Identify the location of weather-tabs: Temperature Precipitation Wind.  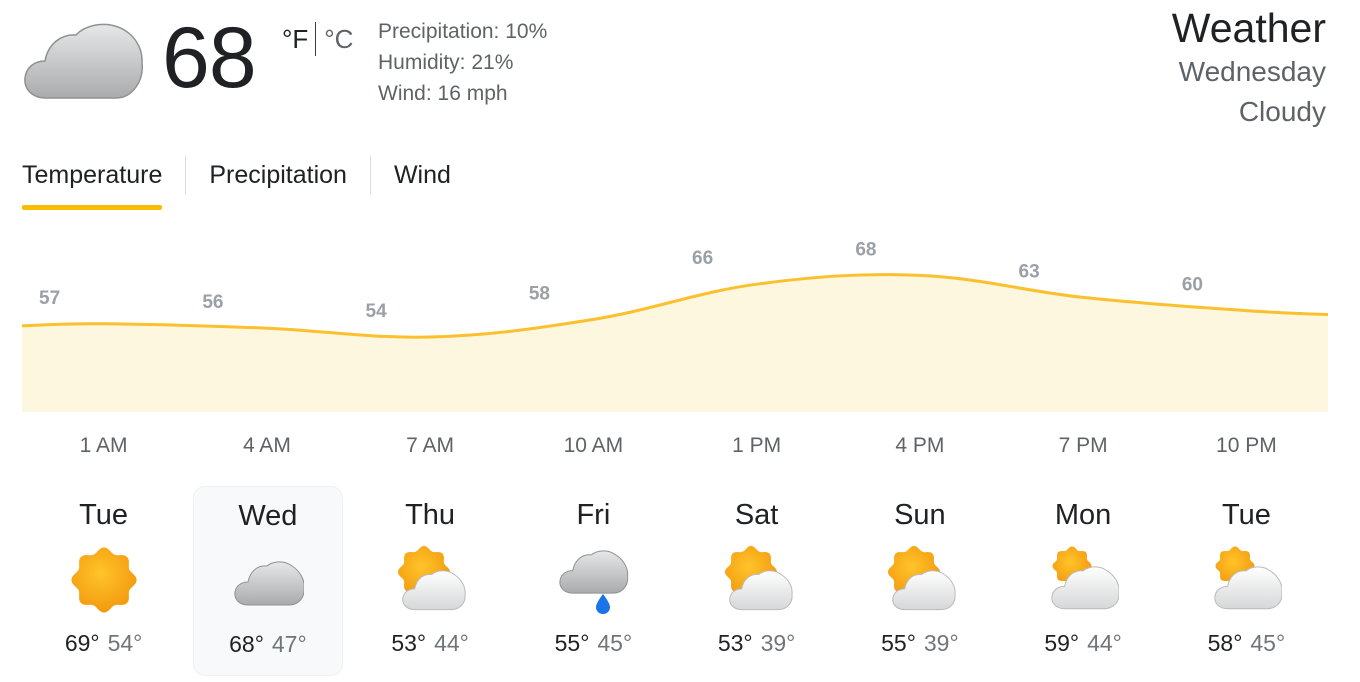
(236, 181).